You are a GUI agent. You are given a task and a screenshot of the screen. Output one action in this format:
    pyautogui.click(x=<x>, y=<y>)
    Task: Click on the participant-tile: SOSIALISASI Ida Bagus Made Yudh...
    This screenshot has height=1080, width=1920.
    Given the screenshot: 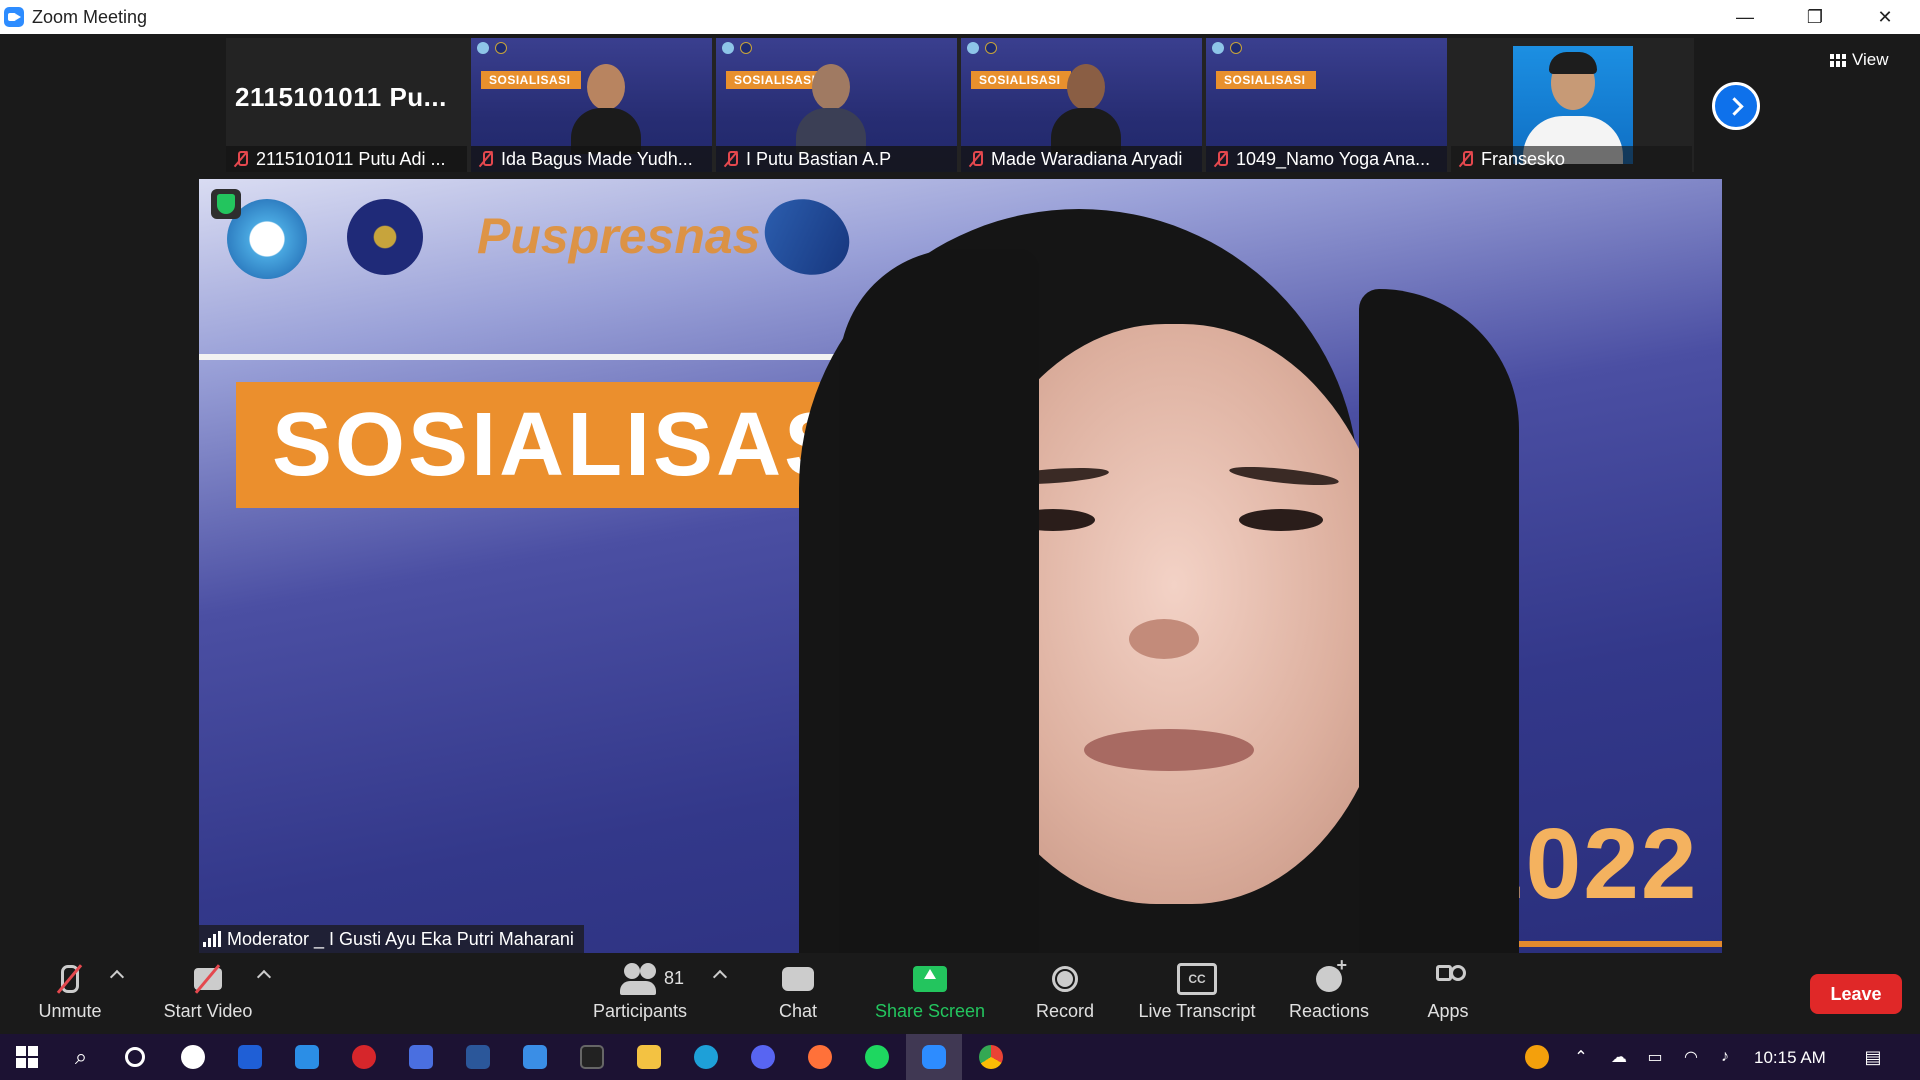 What is the action you would take?
    pyautogui.click(x=591, y=105)
    